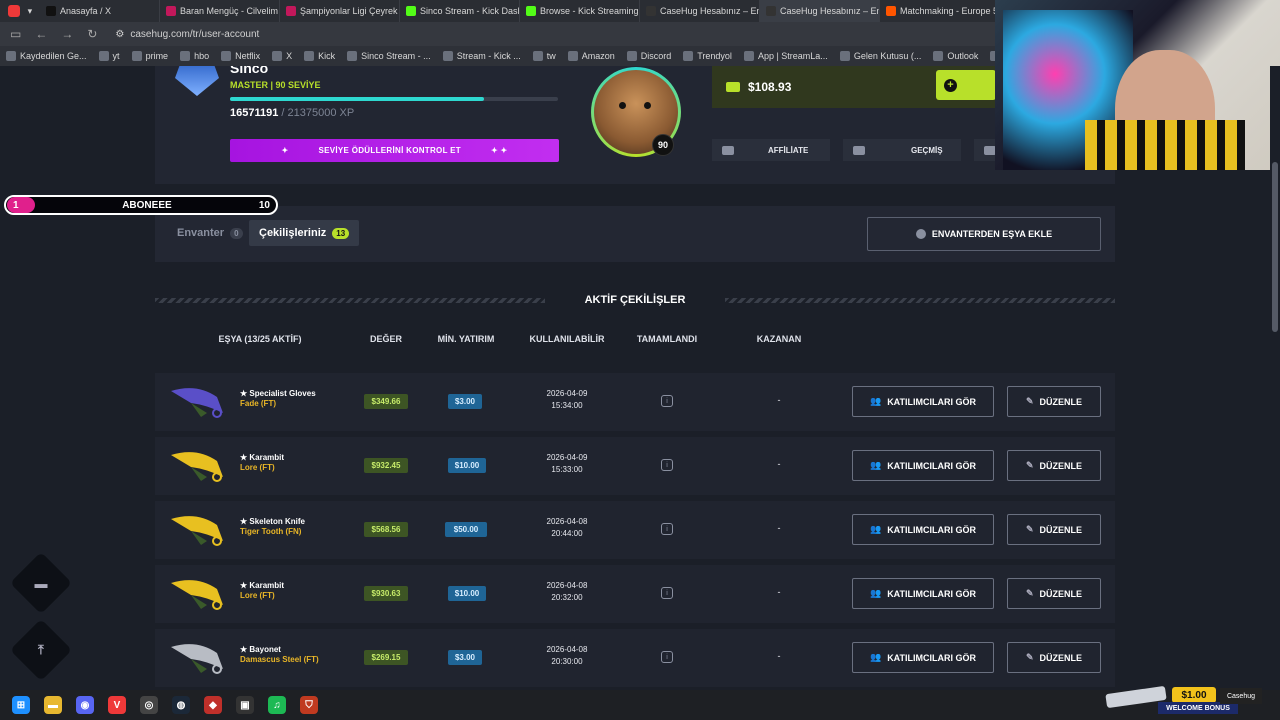  Describe the element at coordinates (707, 56) in the screenshot. I see `bookmark-item: Trendyol` at that location.